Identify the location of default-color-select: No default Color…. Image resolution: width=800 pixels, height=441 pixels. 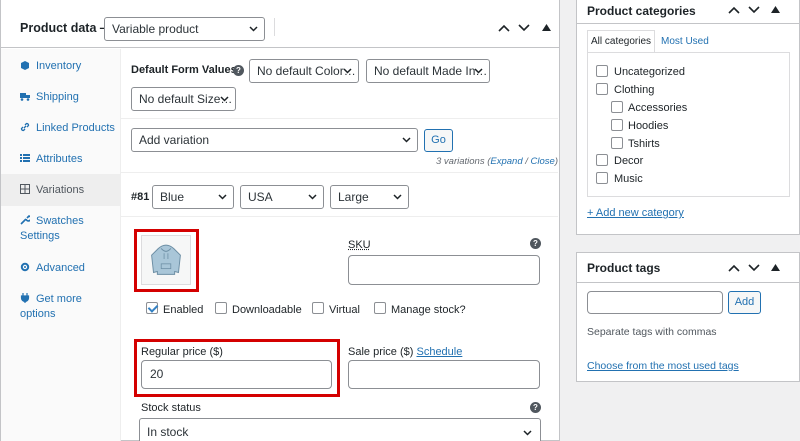
(304, 71).